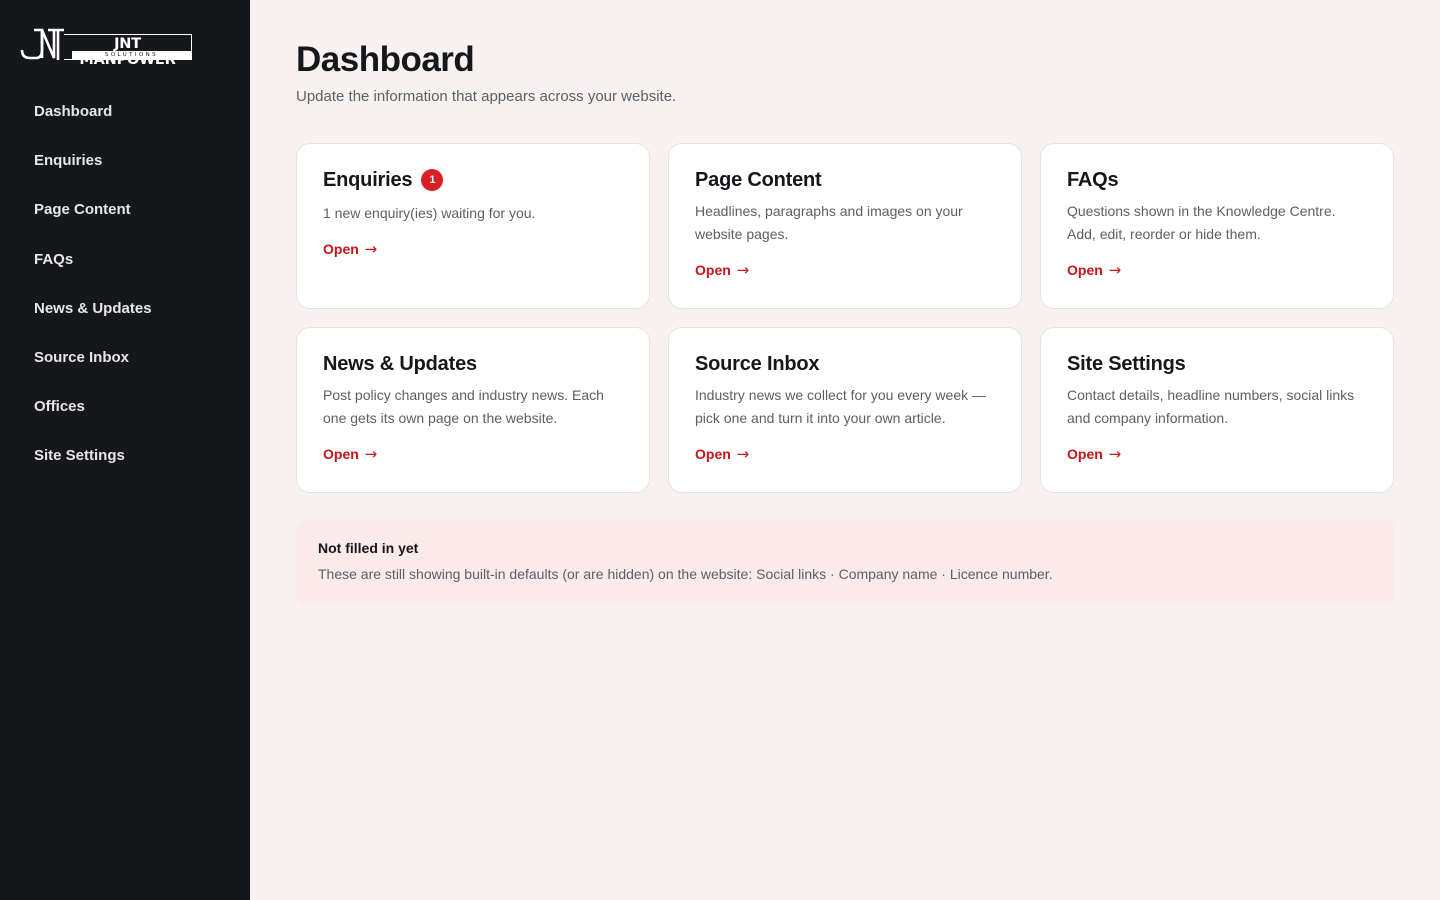 The image size is (1440, 900). What do you see at coordinates (757, 363) in the screenshot?
I see `card-title: Source Inbox` at bounding box center [757, 363].